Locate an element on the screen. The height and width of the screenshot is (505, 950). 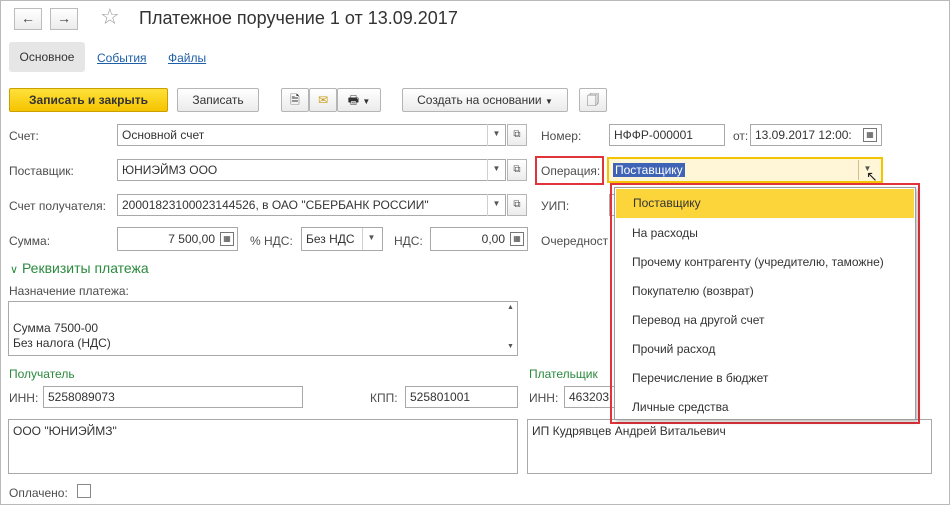
favorite-star-icon: ☆ is located at coordinates (110, 17).